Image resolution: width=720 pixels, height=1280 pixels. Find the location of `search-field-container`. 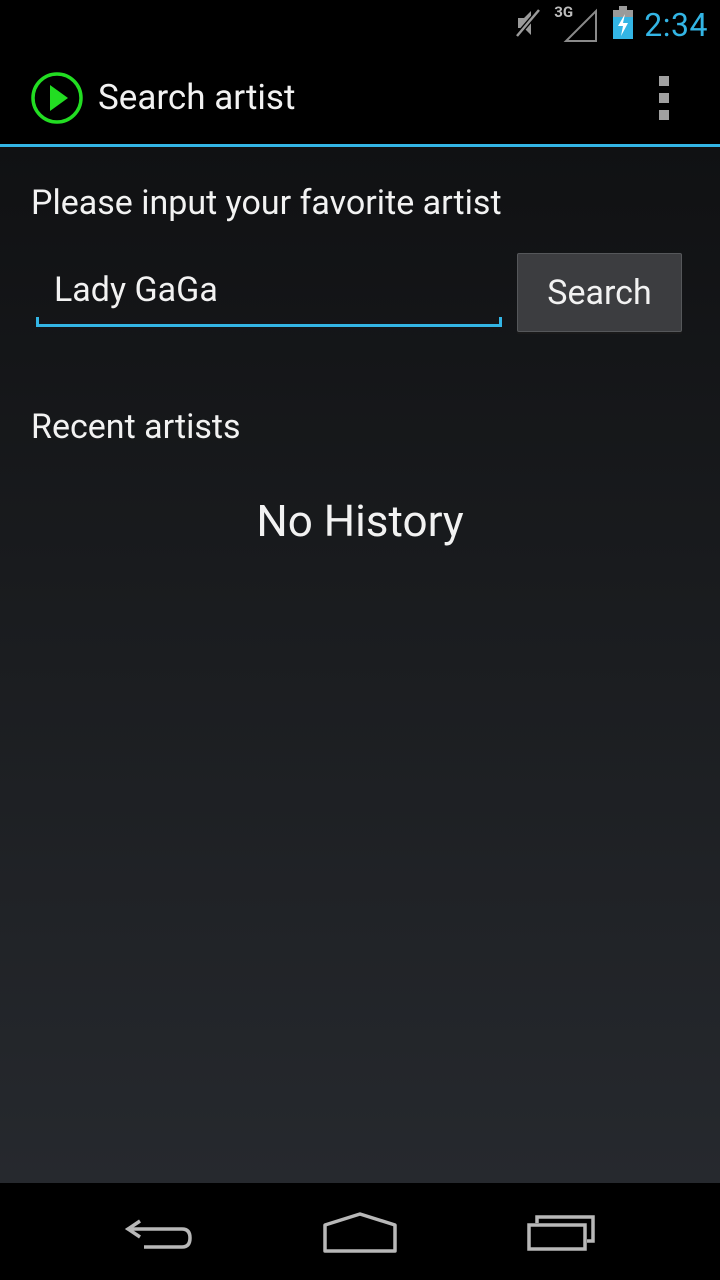

search-field-container is located at coordinates (269, 292).